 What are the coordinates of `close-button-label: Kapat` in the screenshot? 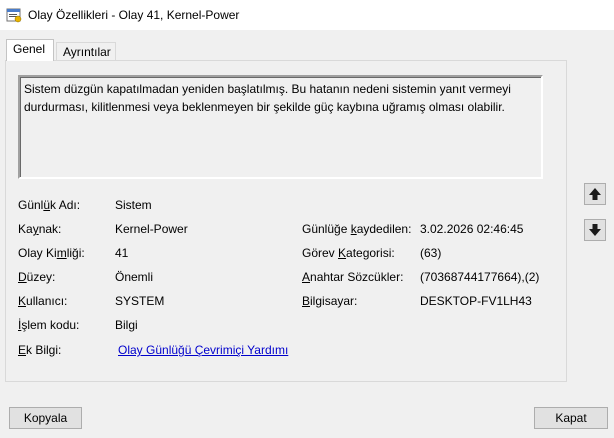 It's located at (571, 418).